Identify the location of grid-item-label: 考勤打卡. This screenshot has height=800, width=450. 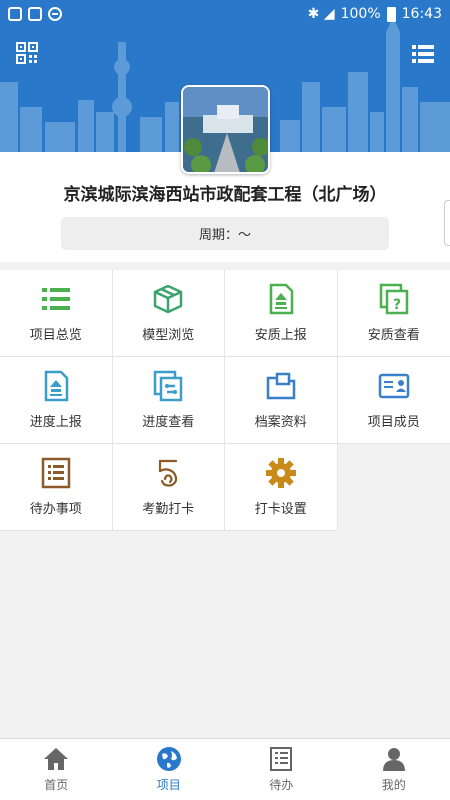
(168, 509).